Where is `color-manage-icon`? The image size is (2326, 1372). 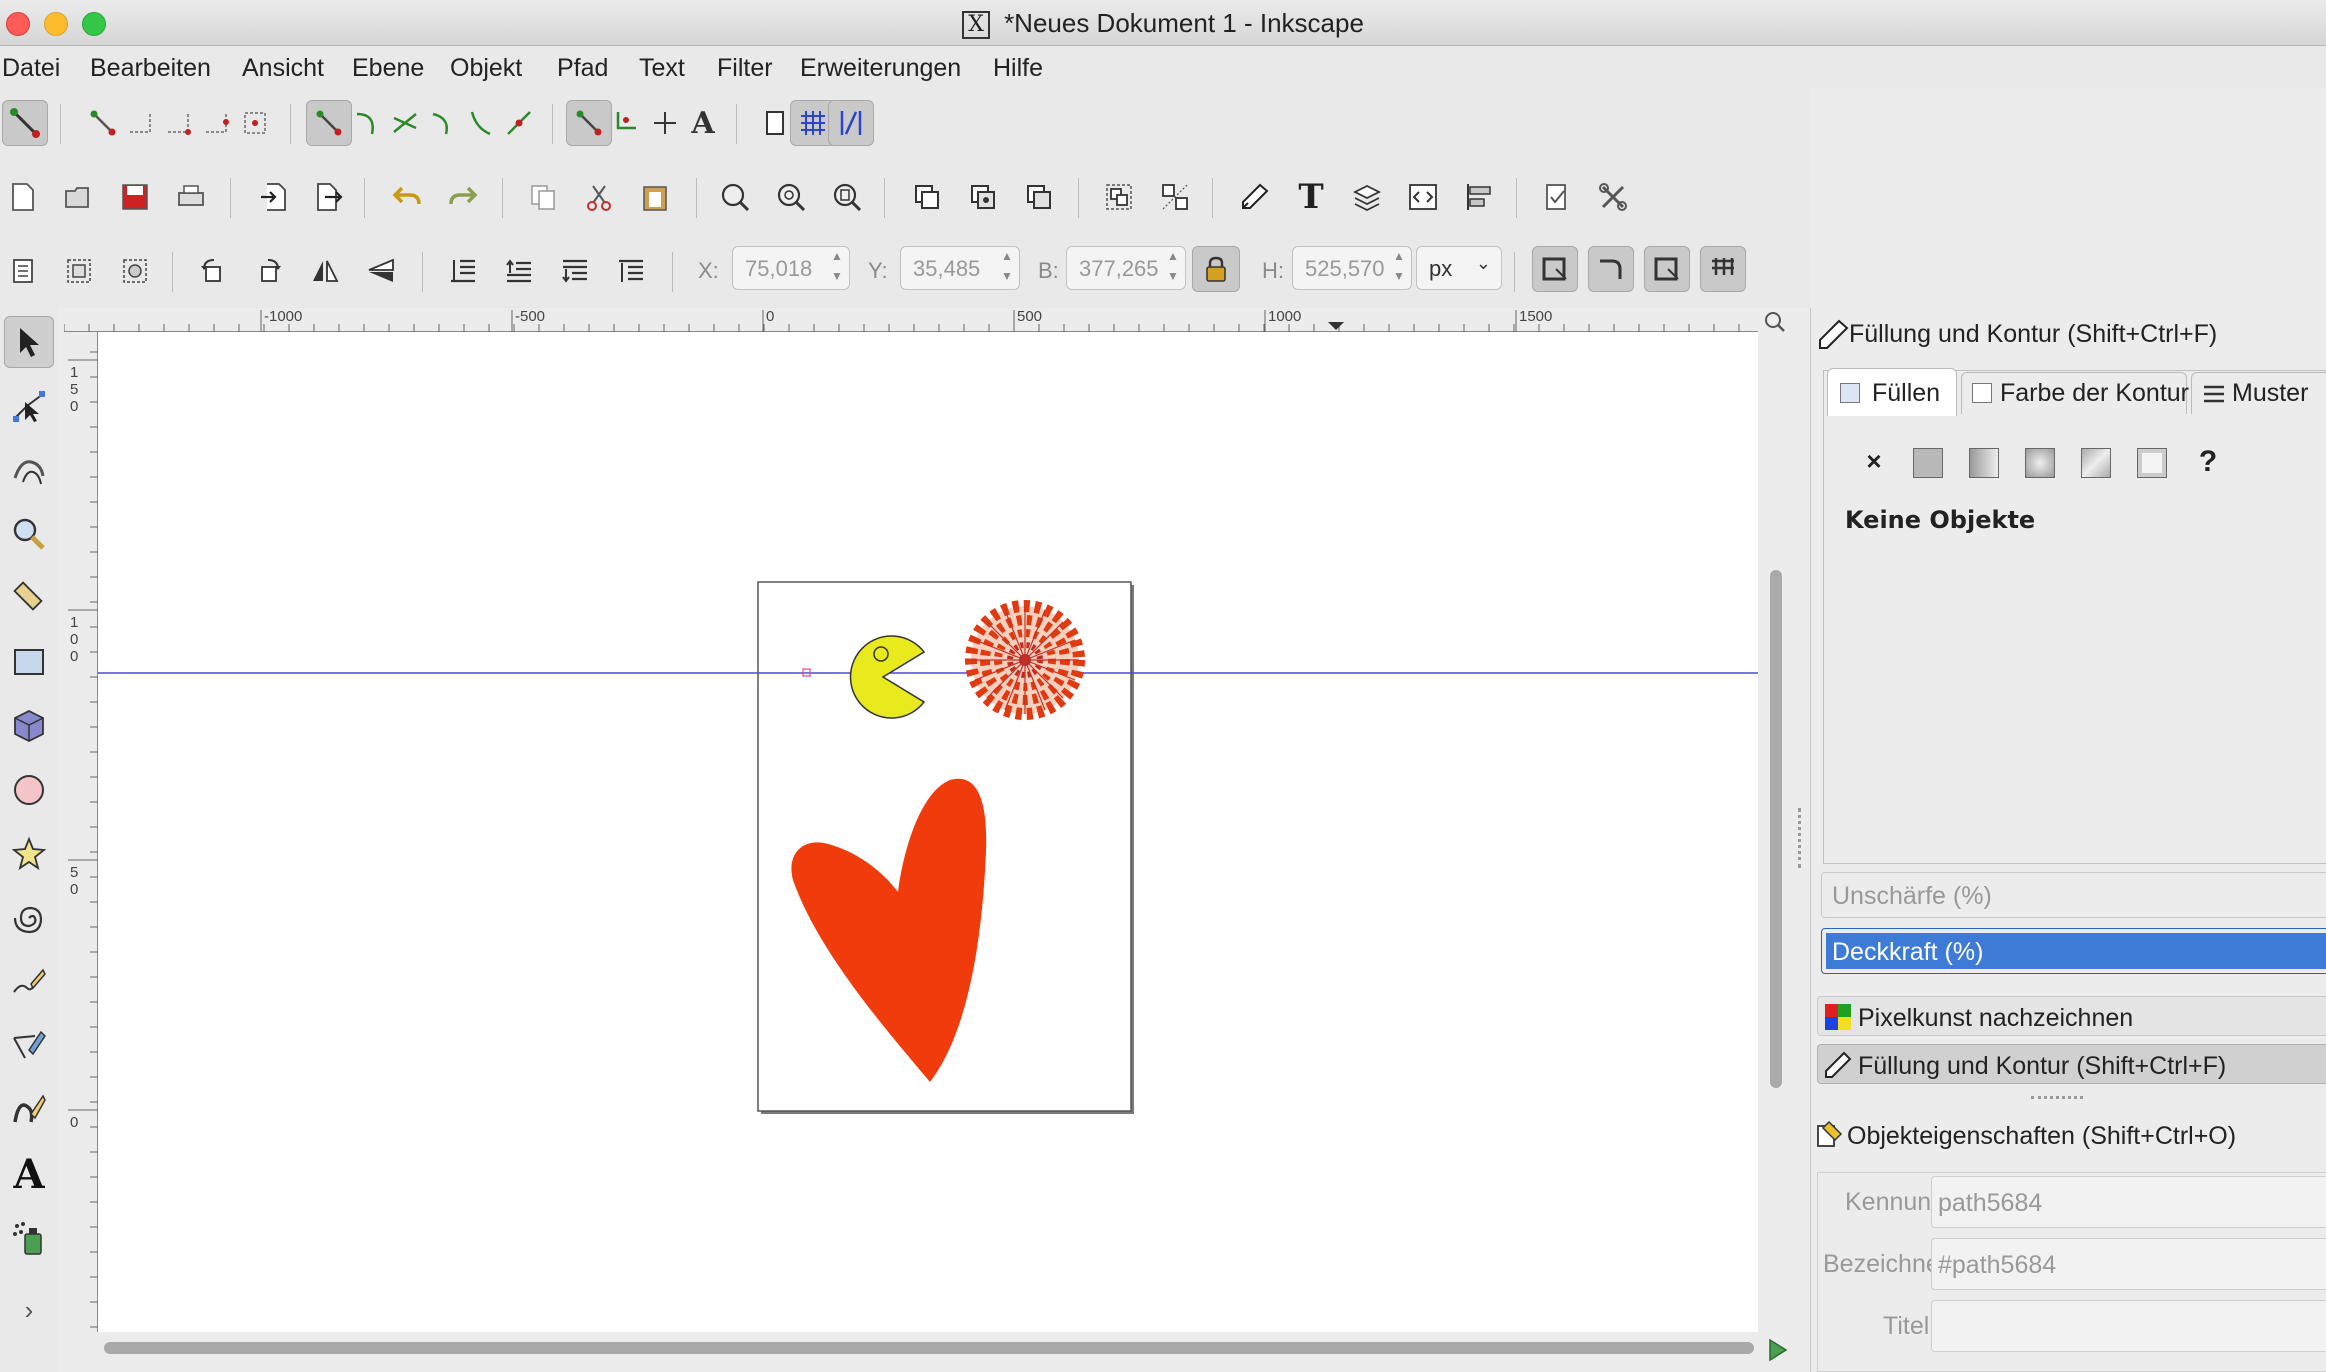
color-manage-icon is located at coordinates (1777, 1349).